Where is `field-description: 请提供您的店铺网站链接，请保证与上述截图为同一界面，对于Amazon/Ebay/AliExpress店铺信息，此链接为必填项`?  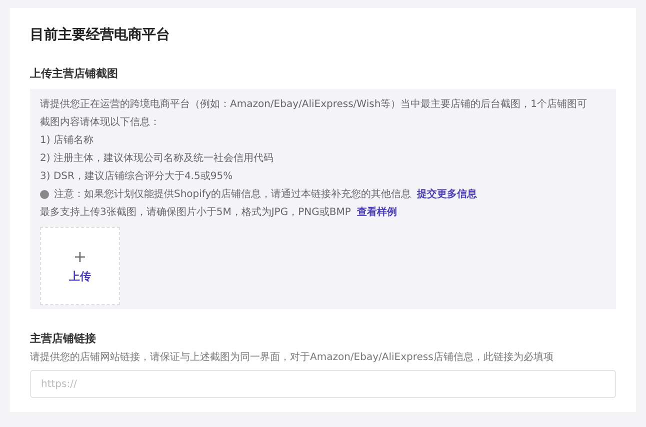
field-description: 请提供您的店铺网站链接，请保证与上述截图为同一界面，对于Amazon/Ebay/AliExpress店铺信息，此链接为必填项 is located at coordinates (292, 357).